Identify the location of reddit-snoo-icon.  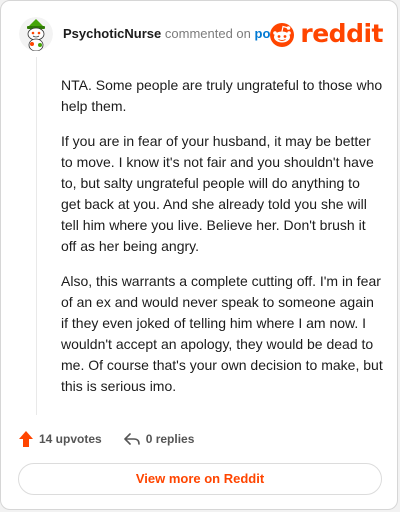
(282, 35).